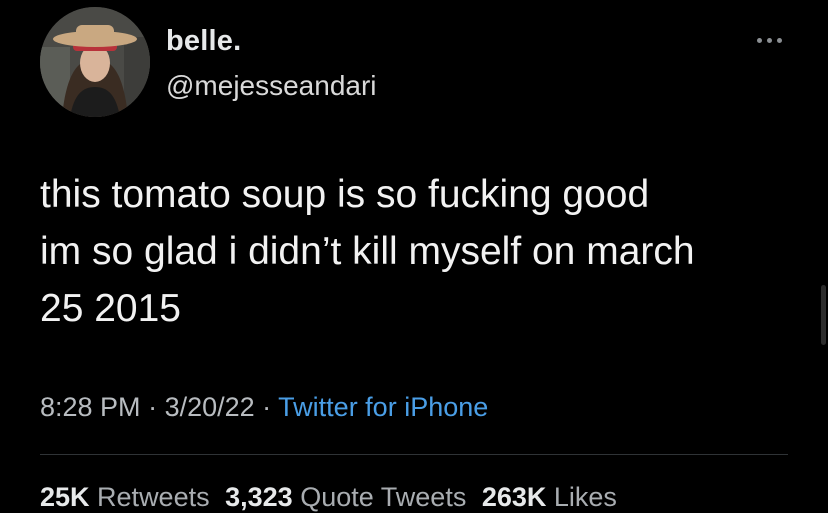 This screenshot has height=513, width=828. I want to click on likes-stat: 263K Likes, so click(549, 497).